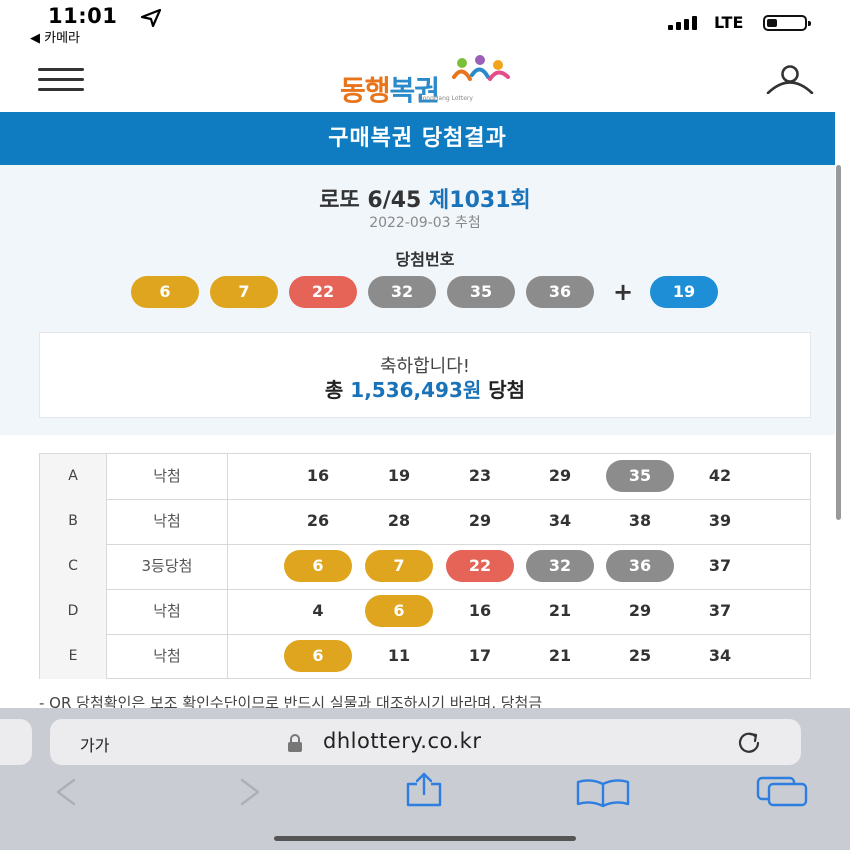  What do you see at coordinates (399, 655) in the screenshot?
I see `ticket-number: 11` at bounding box center [399, 655].